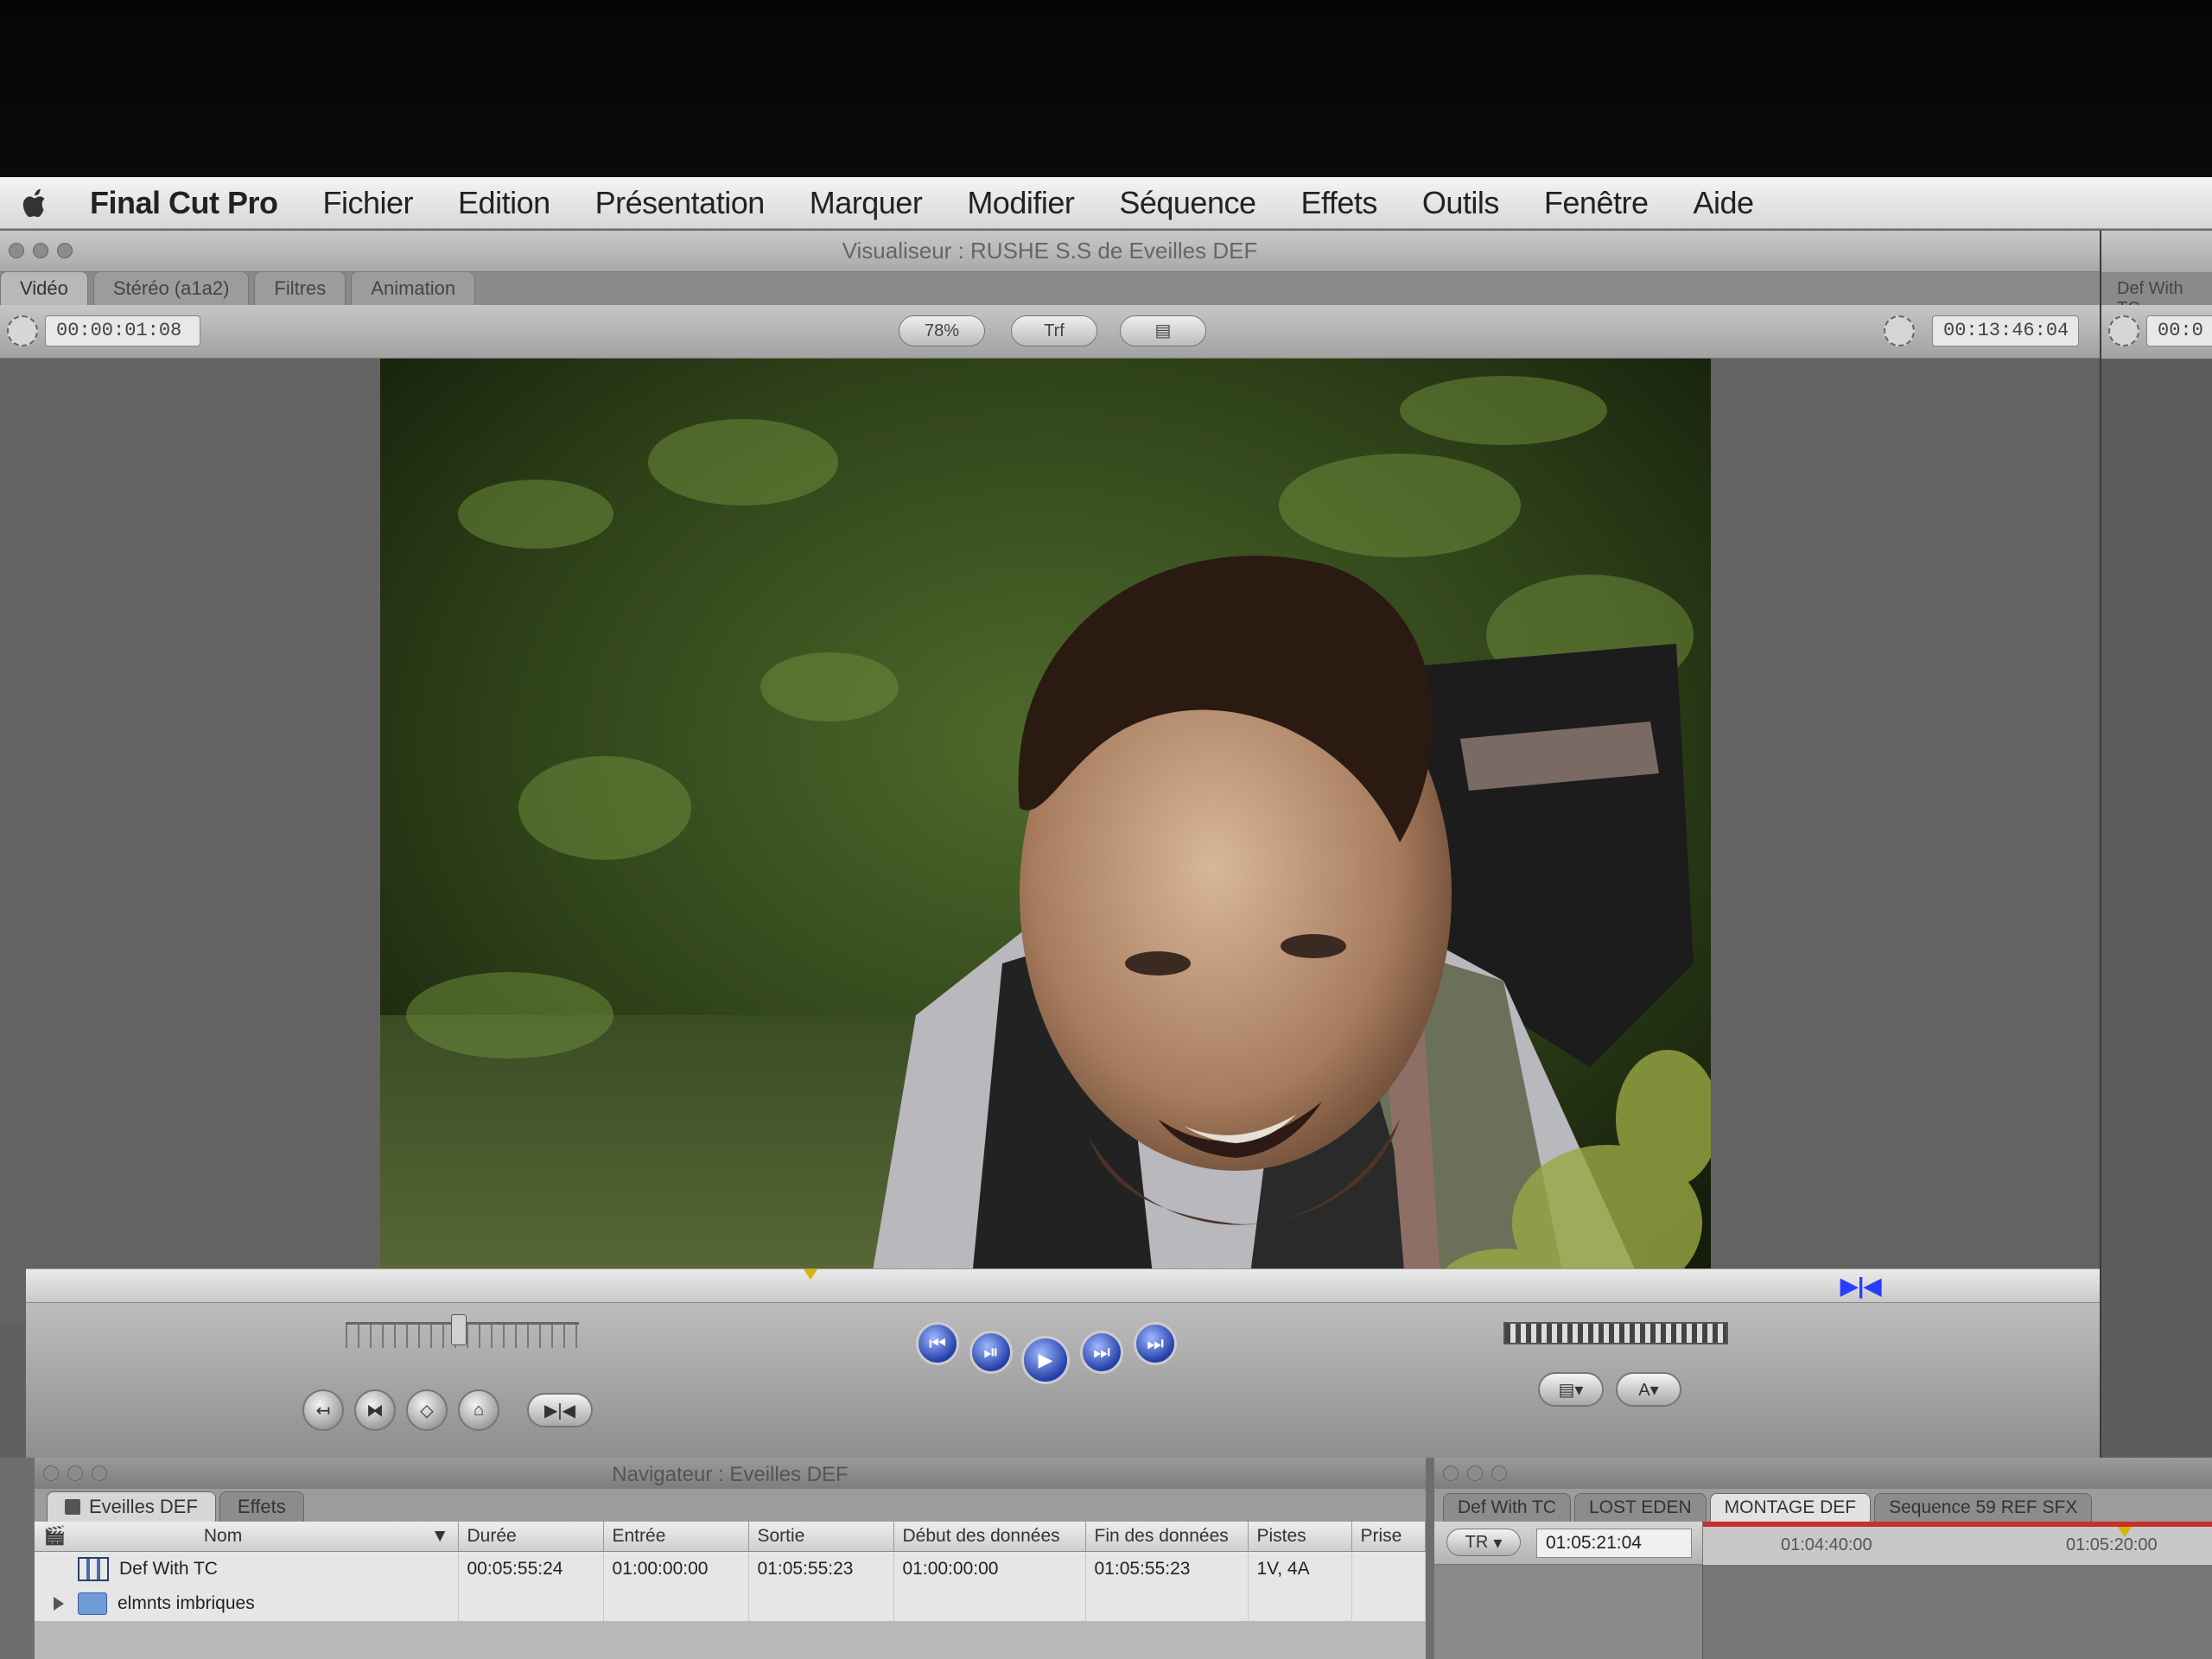  I want to click on menu-fenetre: Fenêtre, so click(1596, 203).